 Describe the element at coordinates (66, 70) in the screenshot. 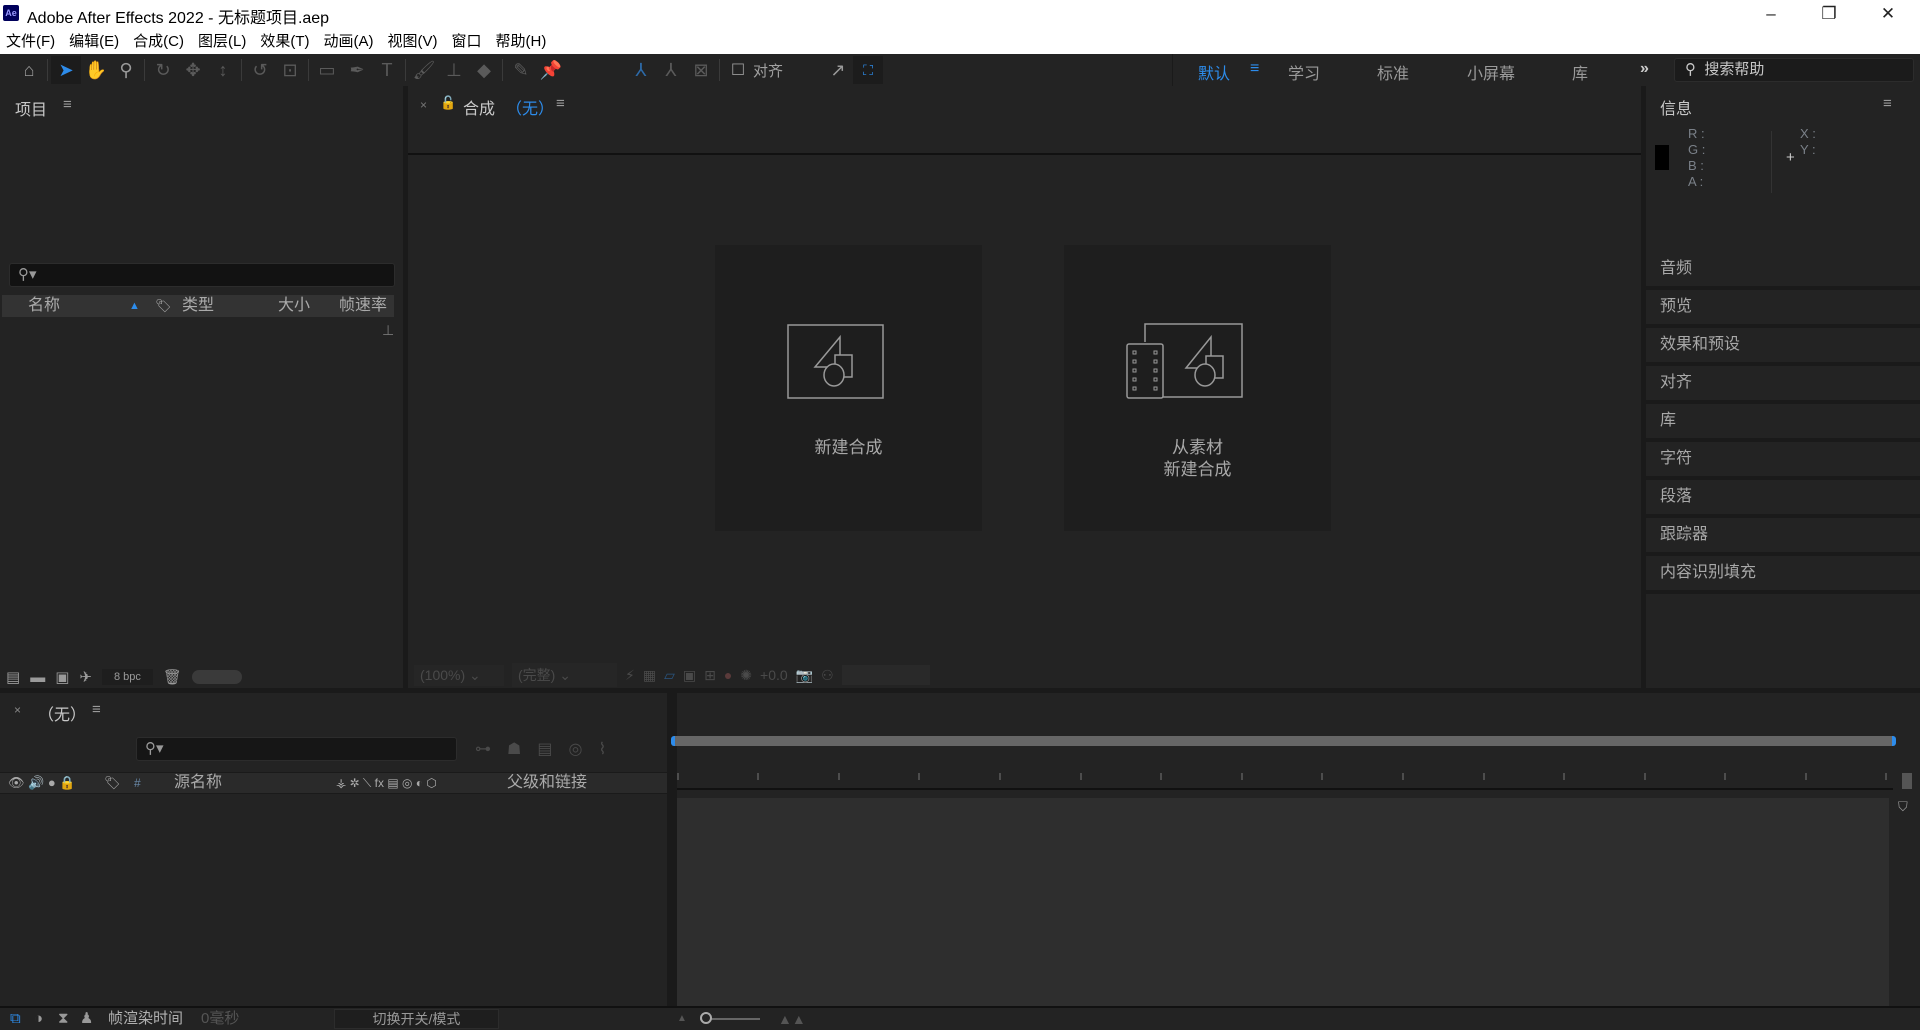

I see `selection-tool-icon: ➤` at that location.